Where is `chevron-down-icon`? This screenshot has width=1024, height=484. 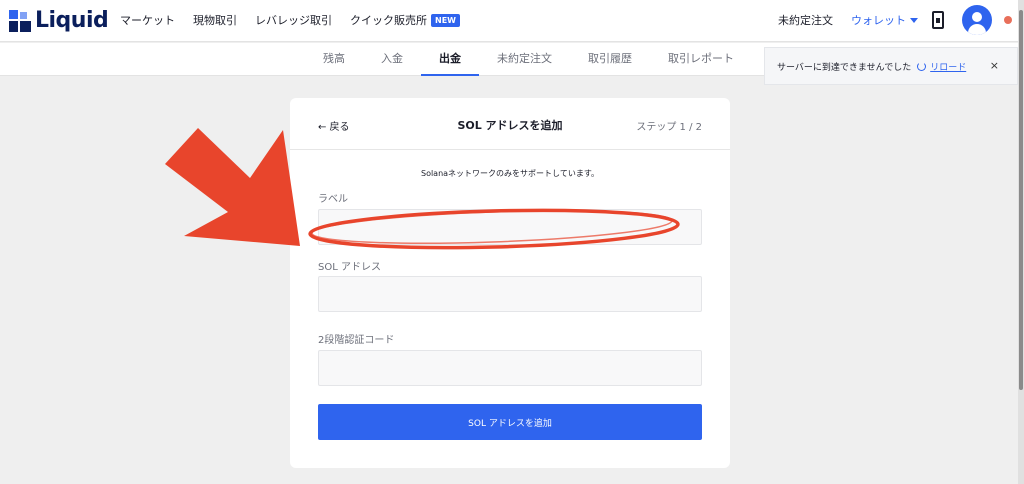
chevron-down-icon is located at coordinates (914, 20).